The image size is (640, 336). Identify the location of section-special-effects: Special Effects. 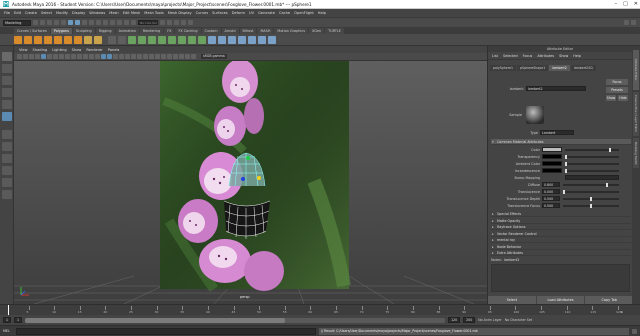
(561, 214).